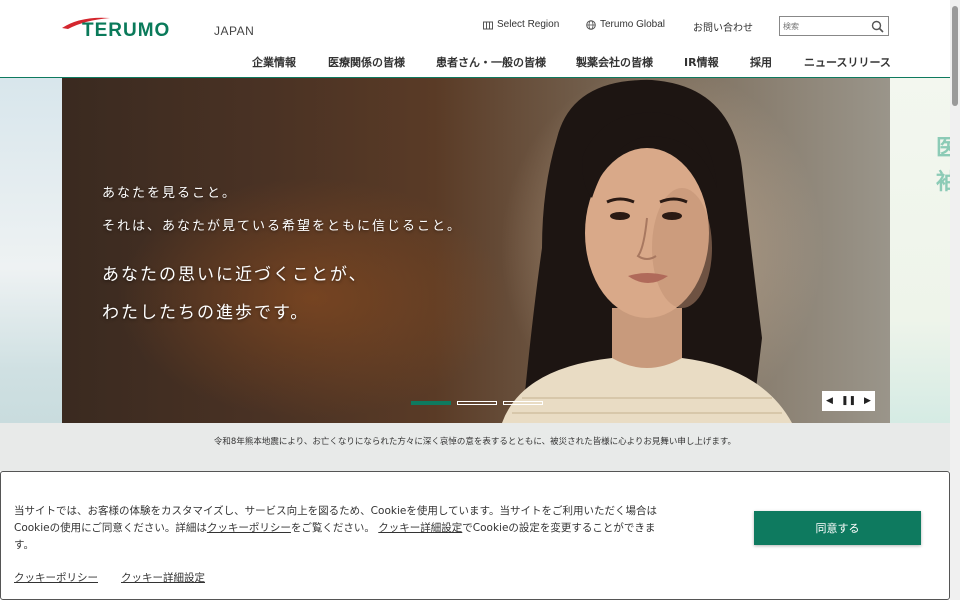  Describe the element at coordinates (491, 62) in the screenshot. I see `nav-patients-public: 患者さん・一般の皆様` at that location.